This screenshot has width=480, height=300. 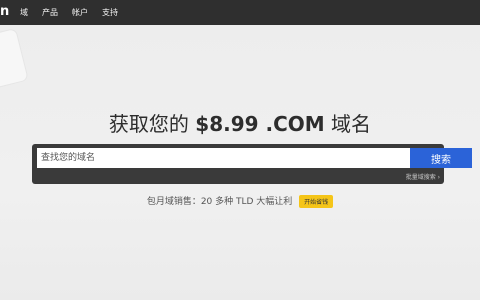 I want to click on nav-item-domains: 域, so click(x=24, y=12).